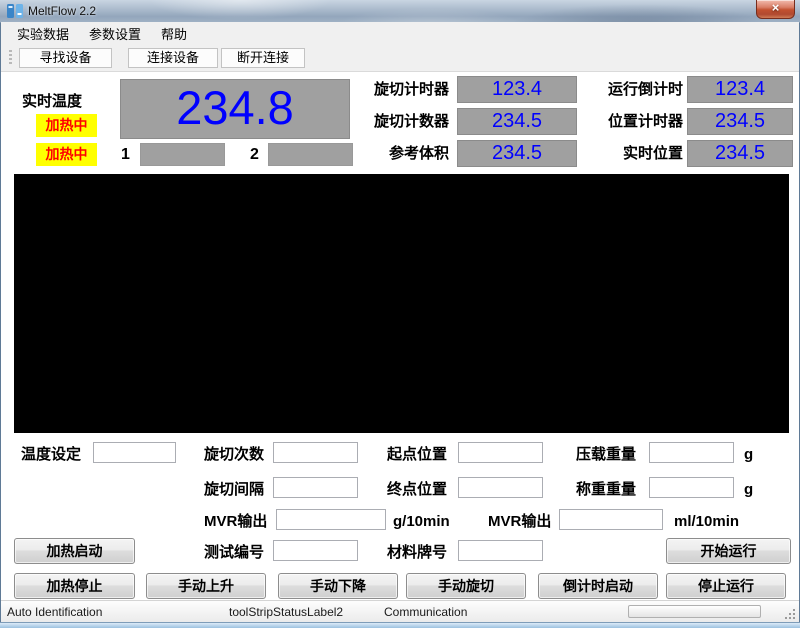 The width and height of the screenshot is (800, 628). I want to click on manual-up-button: 手动上升, so click(206, 586).